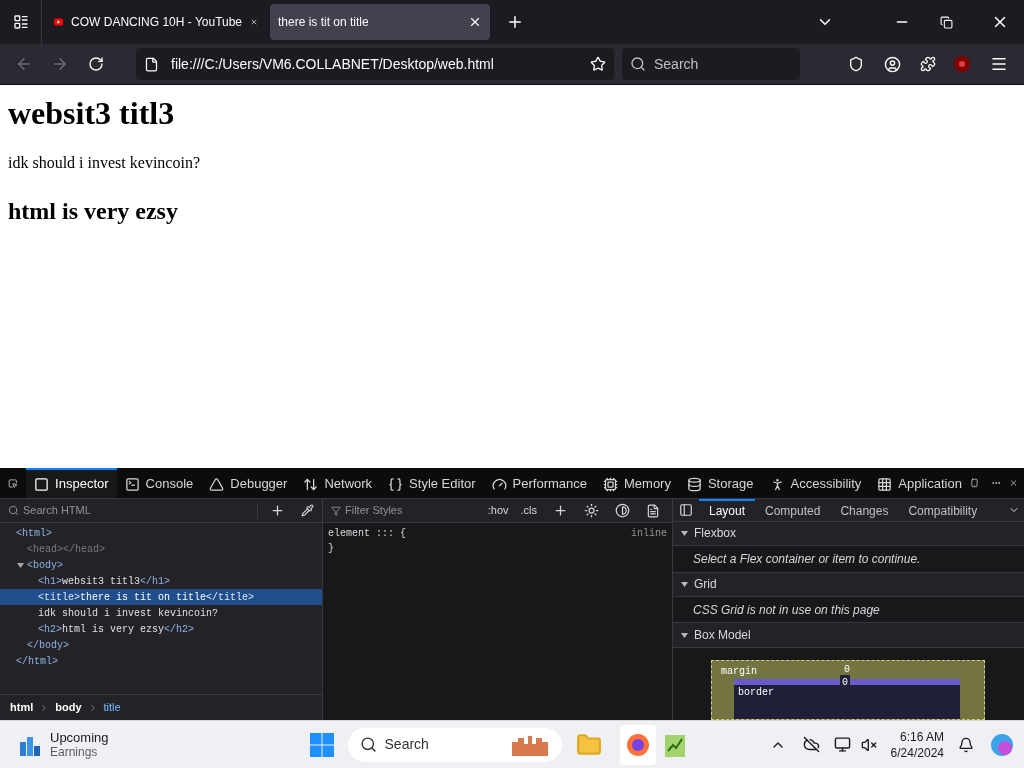 This screenshot has width=1024, height=768. I want to click on section-message: CSS Grid is not in use on this page, so click(848, 610).